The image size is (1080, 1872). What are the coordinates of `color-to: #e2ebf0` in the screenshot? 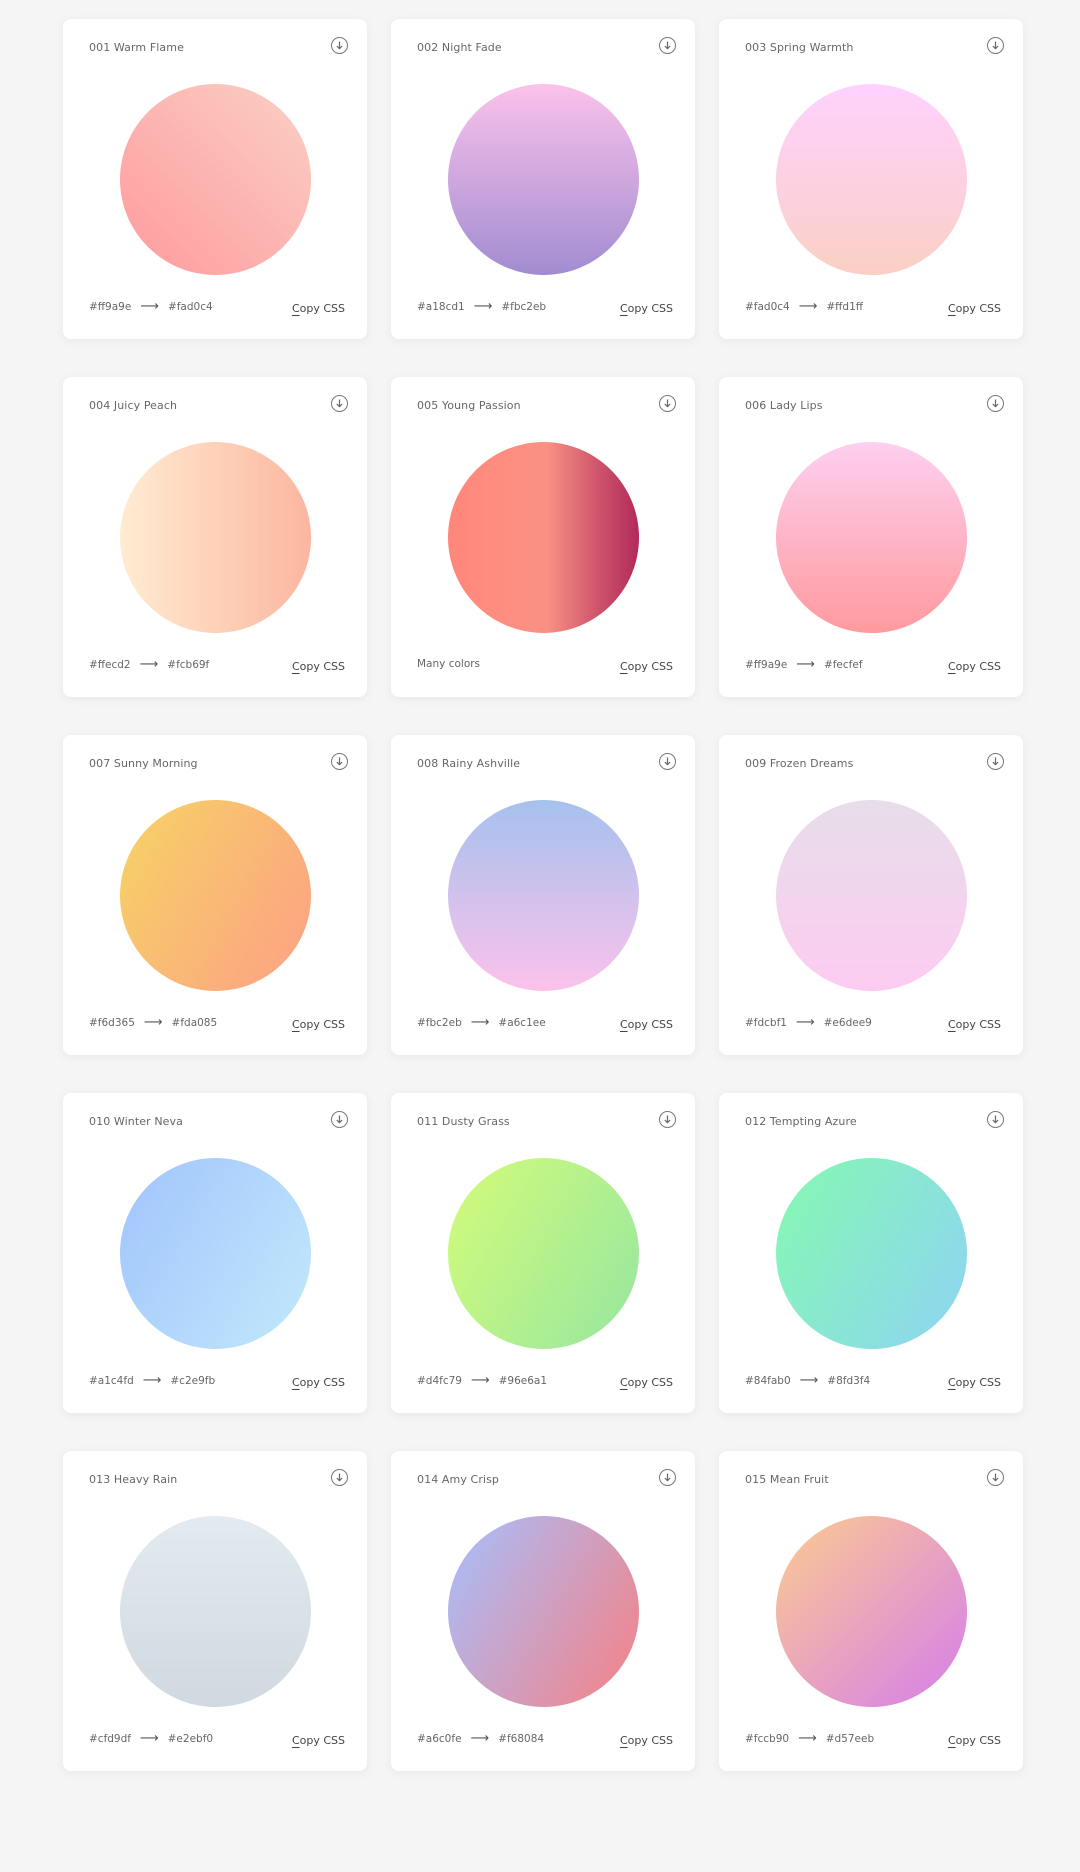 It's located at (190, 1738).